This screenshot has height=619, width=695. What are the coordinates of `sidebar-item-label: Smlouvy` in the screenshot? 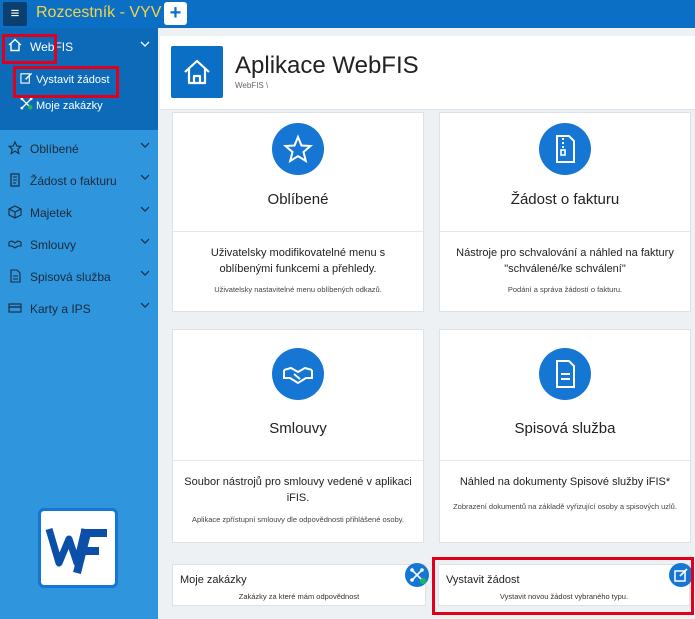 It's located at (53, 245).